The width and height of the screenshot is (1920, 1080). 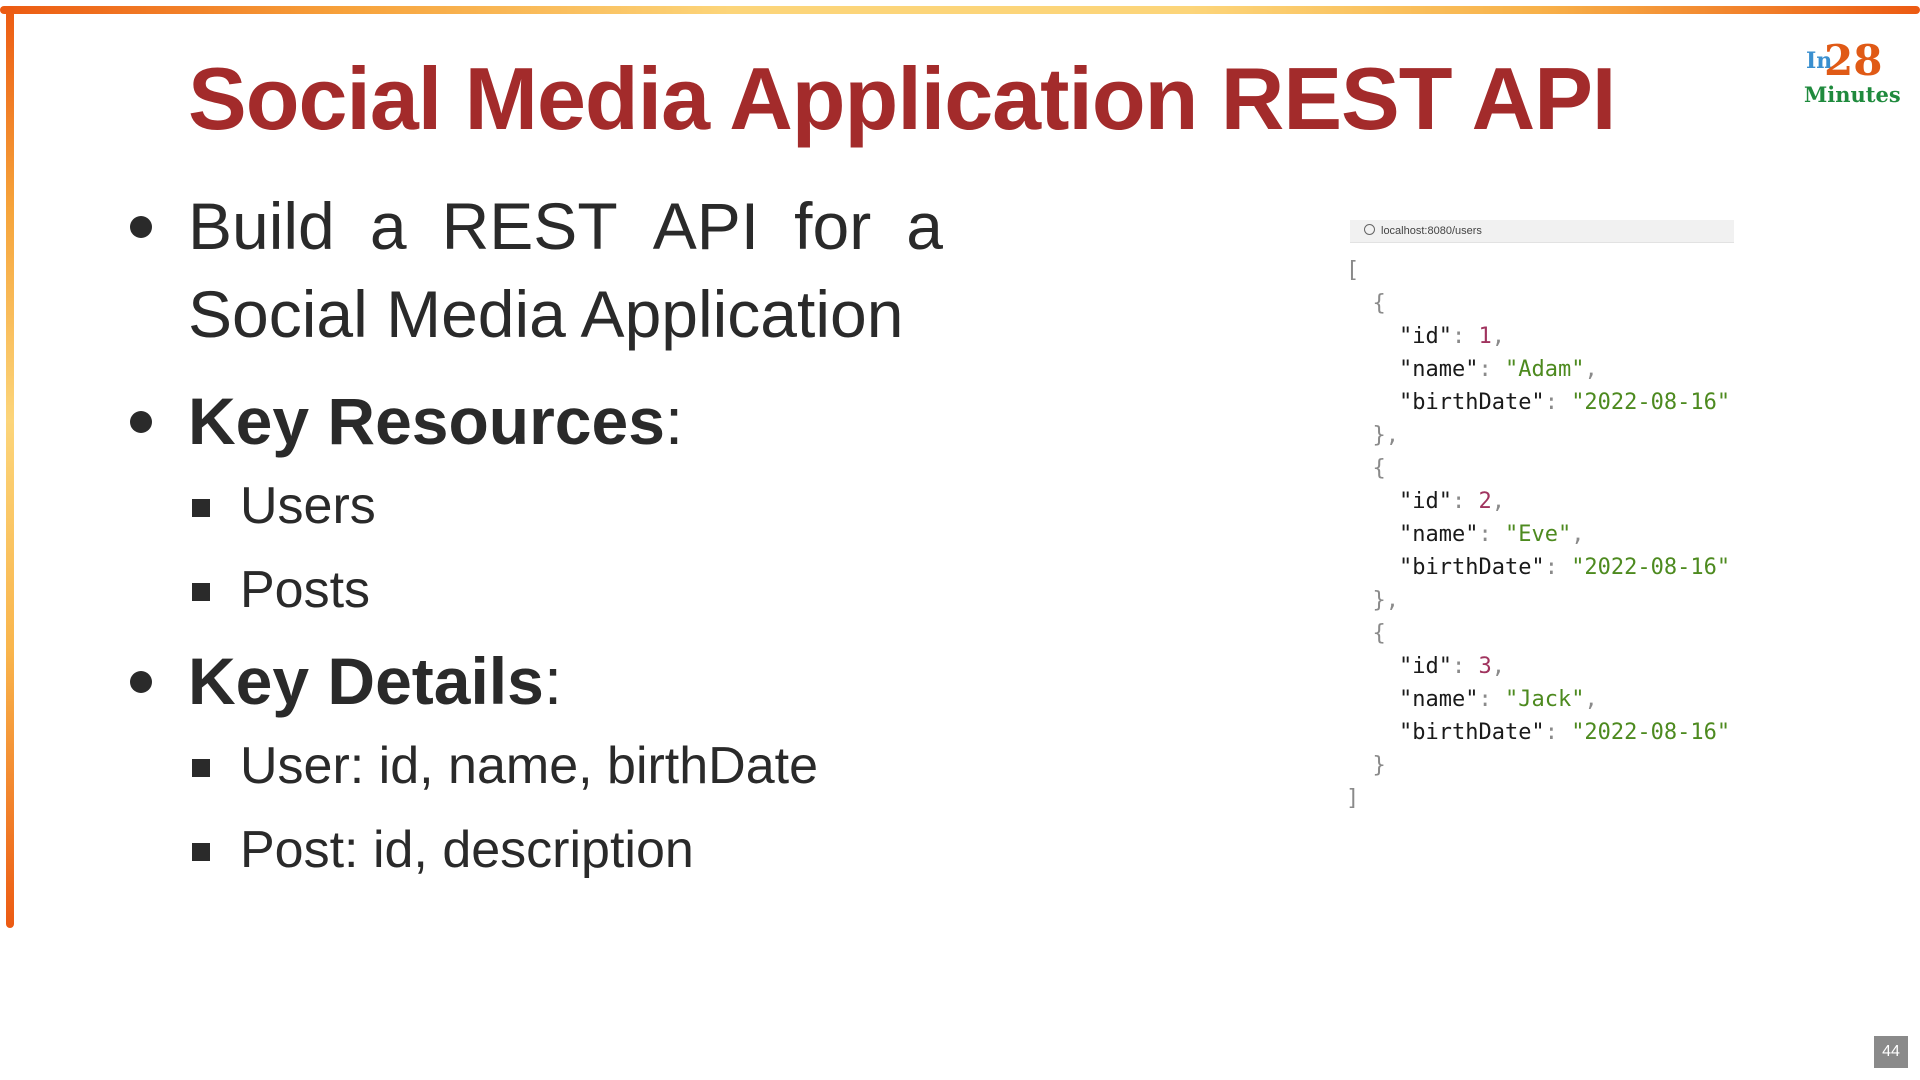 I want to click on sub-item-label: User: id, name, birthDate, so click(x=529, y=766).